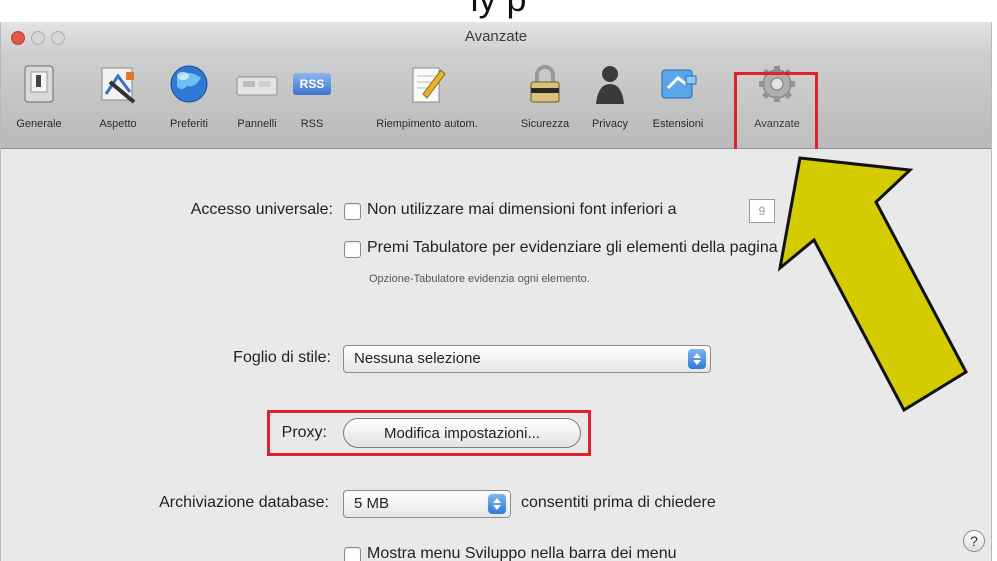  Describe the element at coordinates (118, 124) in the screenshot. I see `tab-label: Aspetto` at that location.